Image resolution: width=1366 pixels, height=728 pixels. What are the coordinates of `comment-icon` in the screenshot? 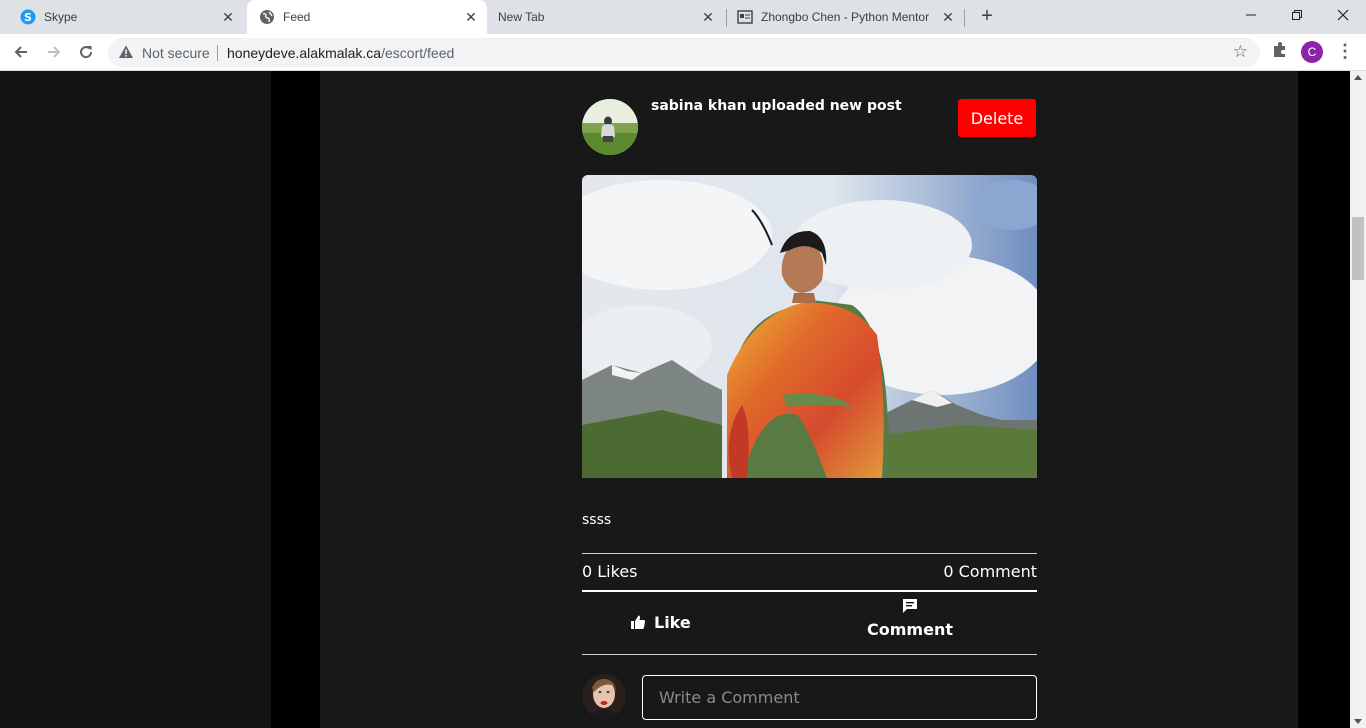 It's located at (910, 606).